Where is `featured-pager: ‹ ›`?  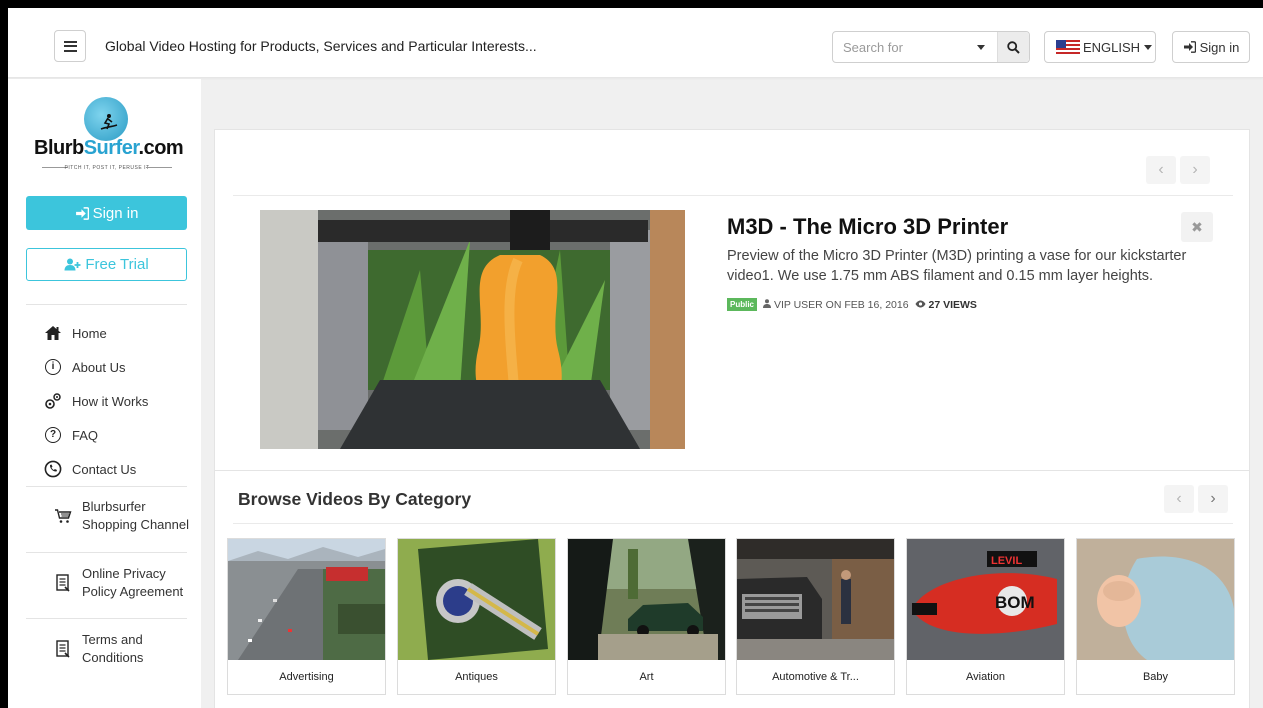
featured-pager: ‹ › is located at coordinates (1178, 170).